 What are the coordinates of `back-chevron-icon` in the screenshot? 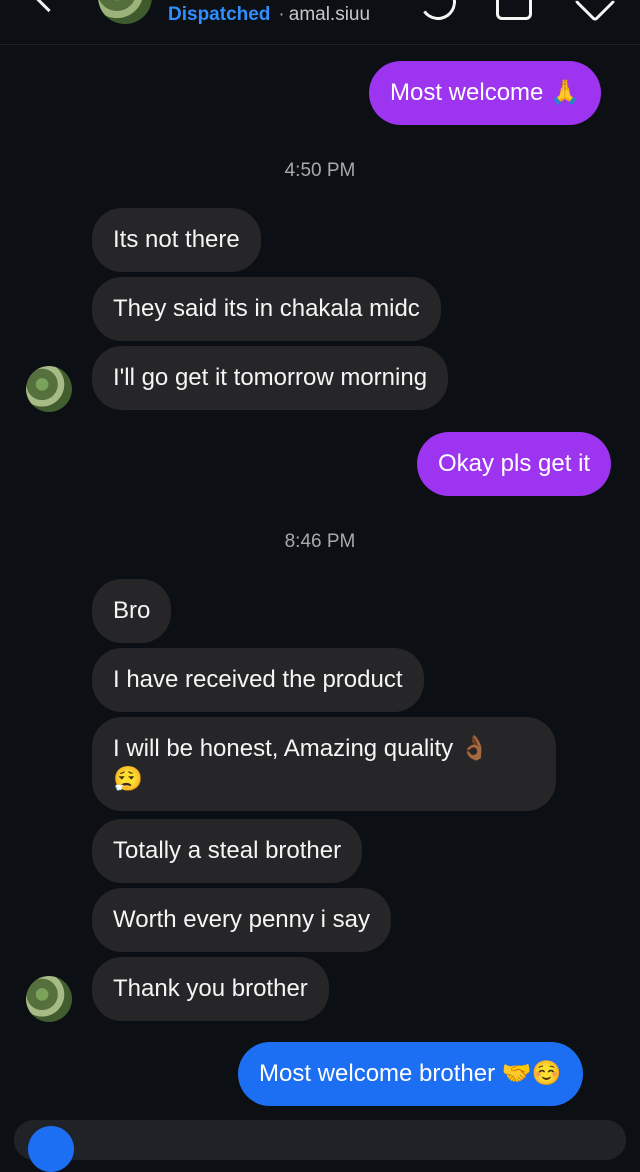 It's located at (48, 6).